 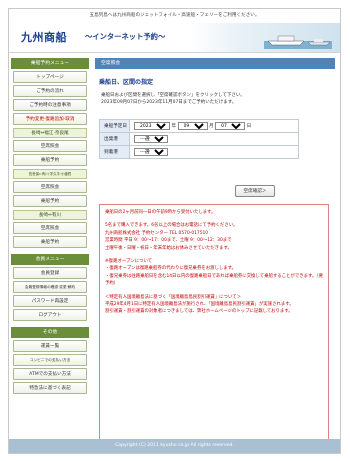 What do you see at coordinates (50, 174) in the screenshot?
I see `sidebar-section-sasebo: 佐世保⇔有川·宇久平·小値賀` at bounding box center [50, 174].